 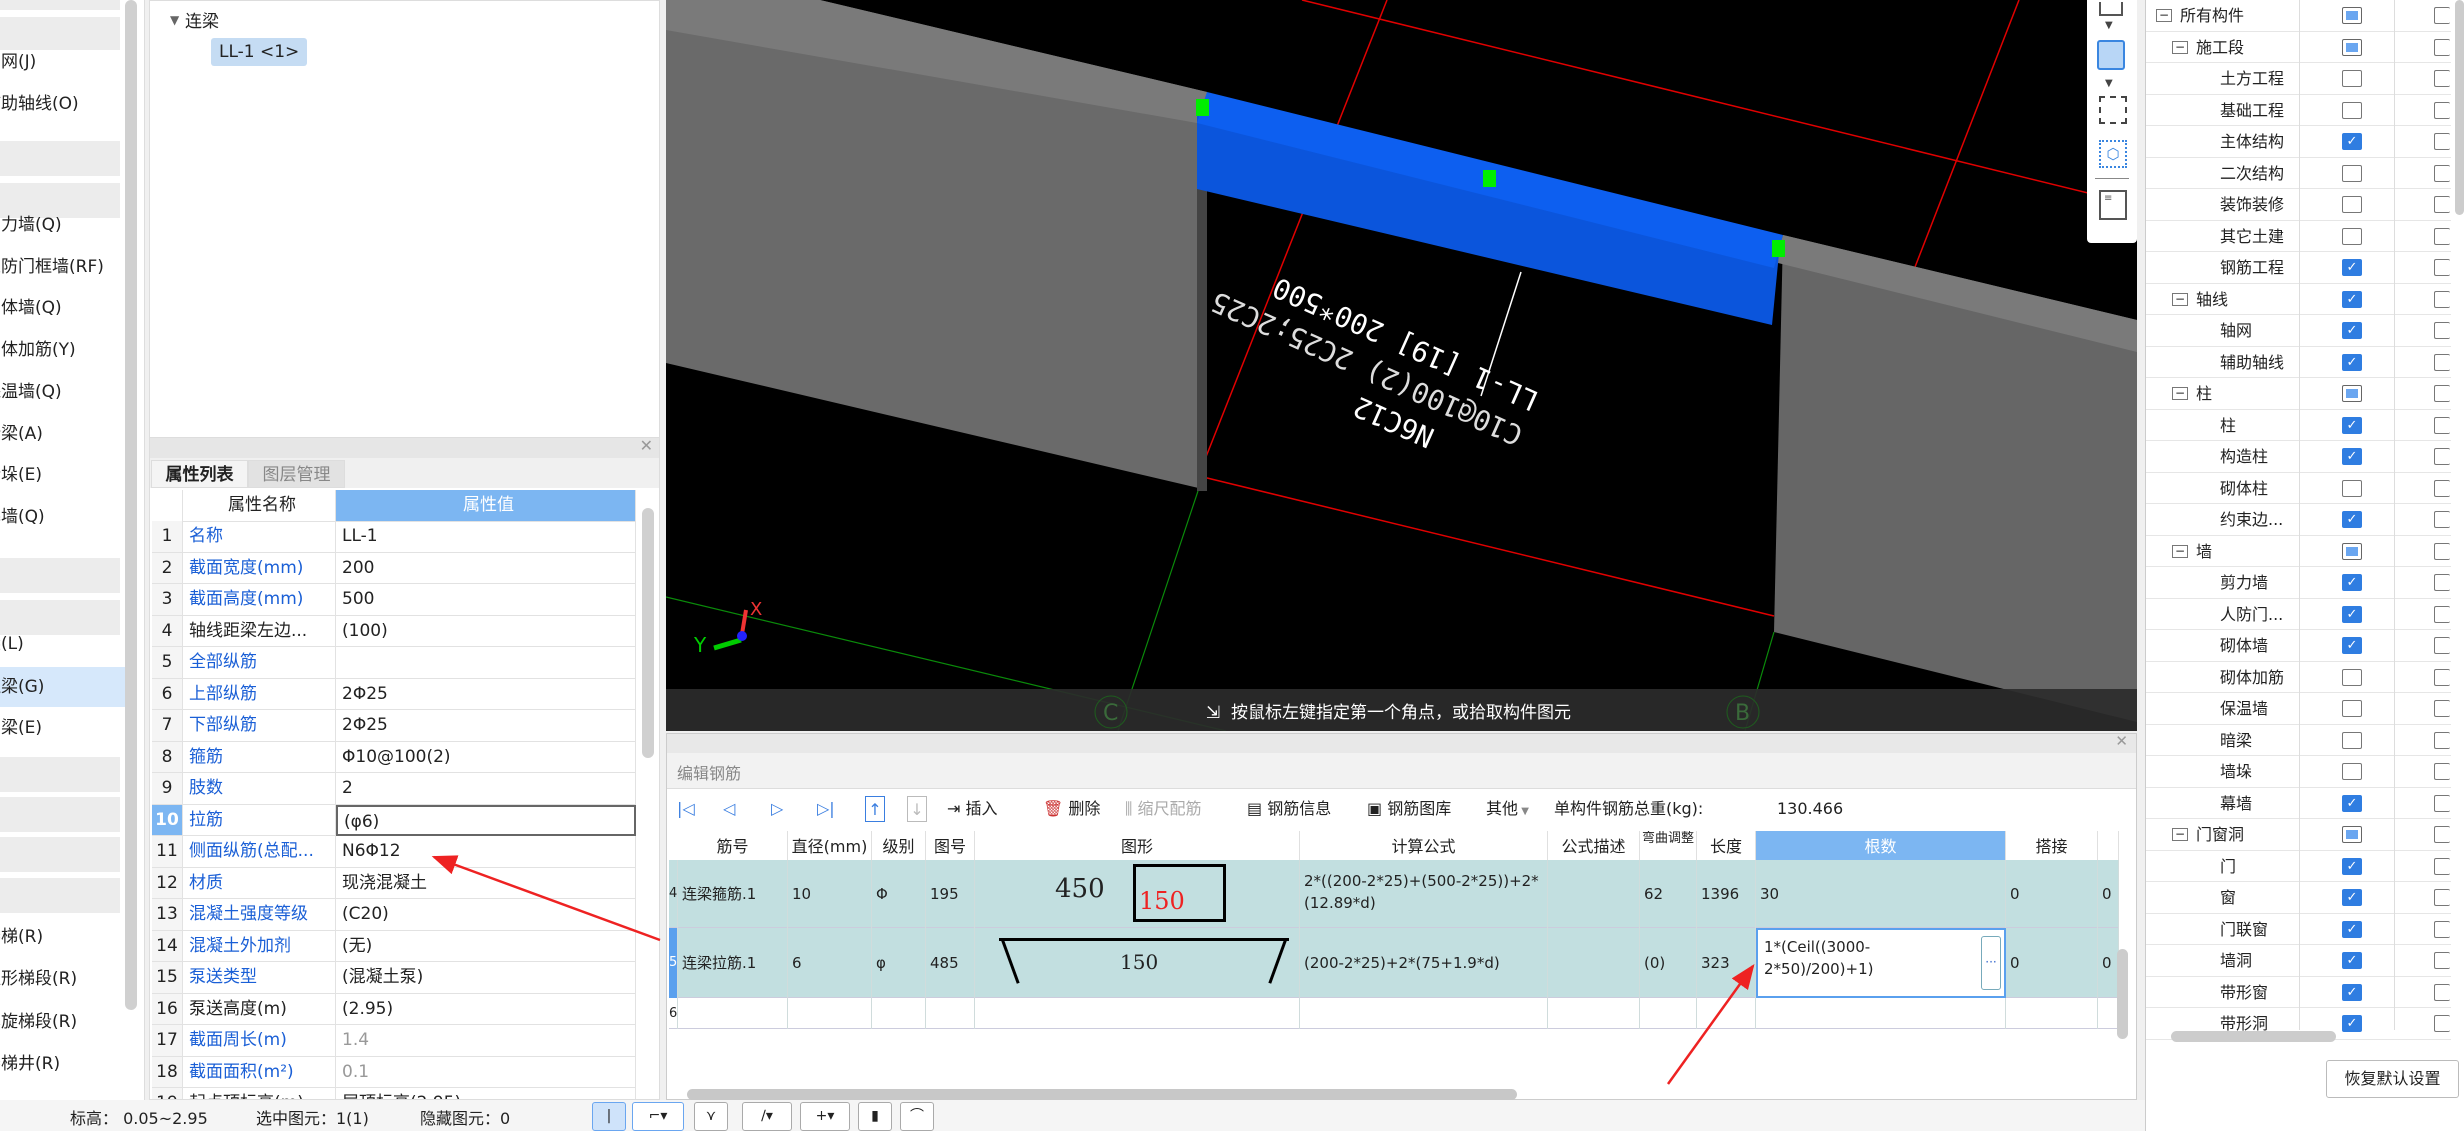 I want to click on property-value: (混凝土泵), so click(x=486, y=978).